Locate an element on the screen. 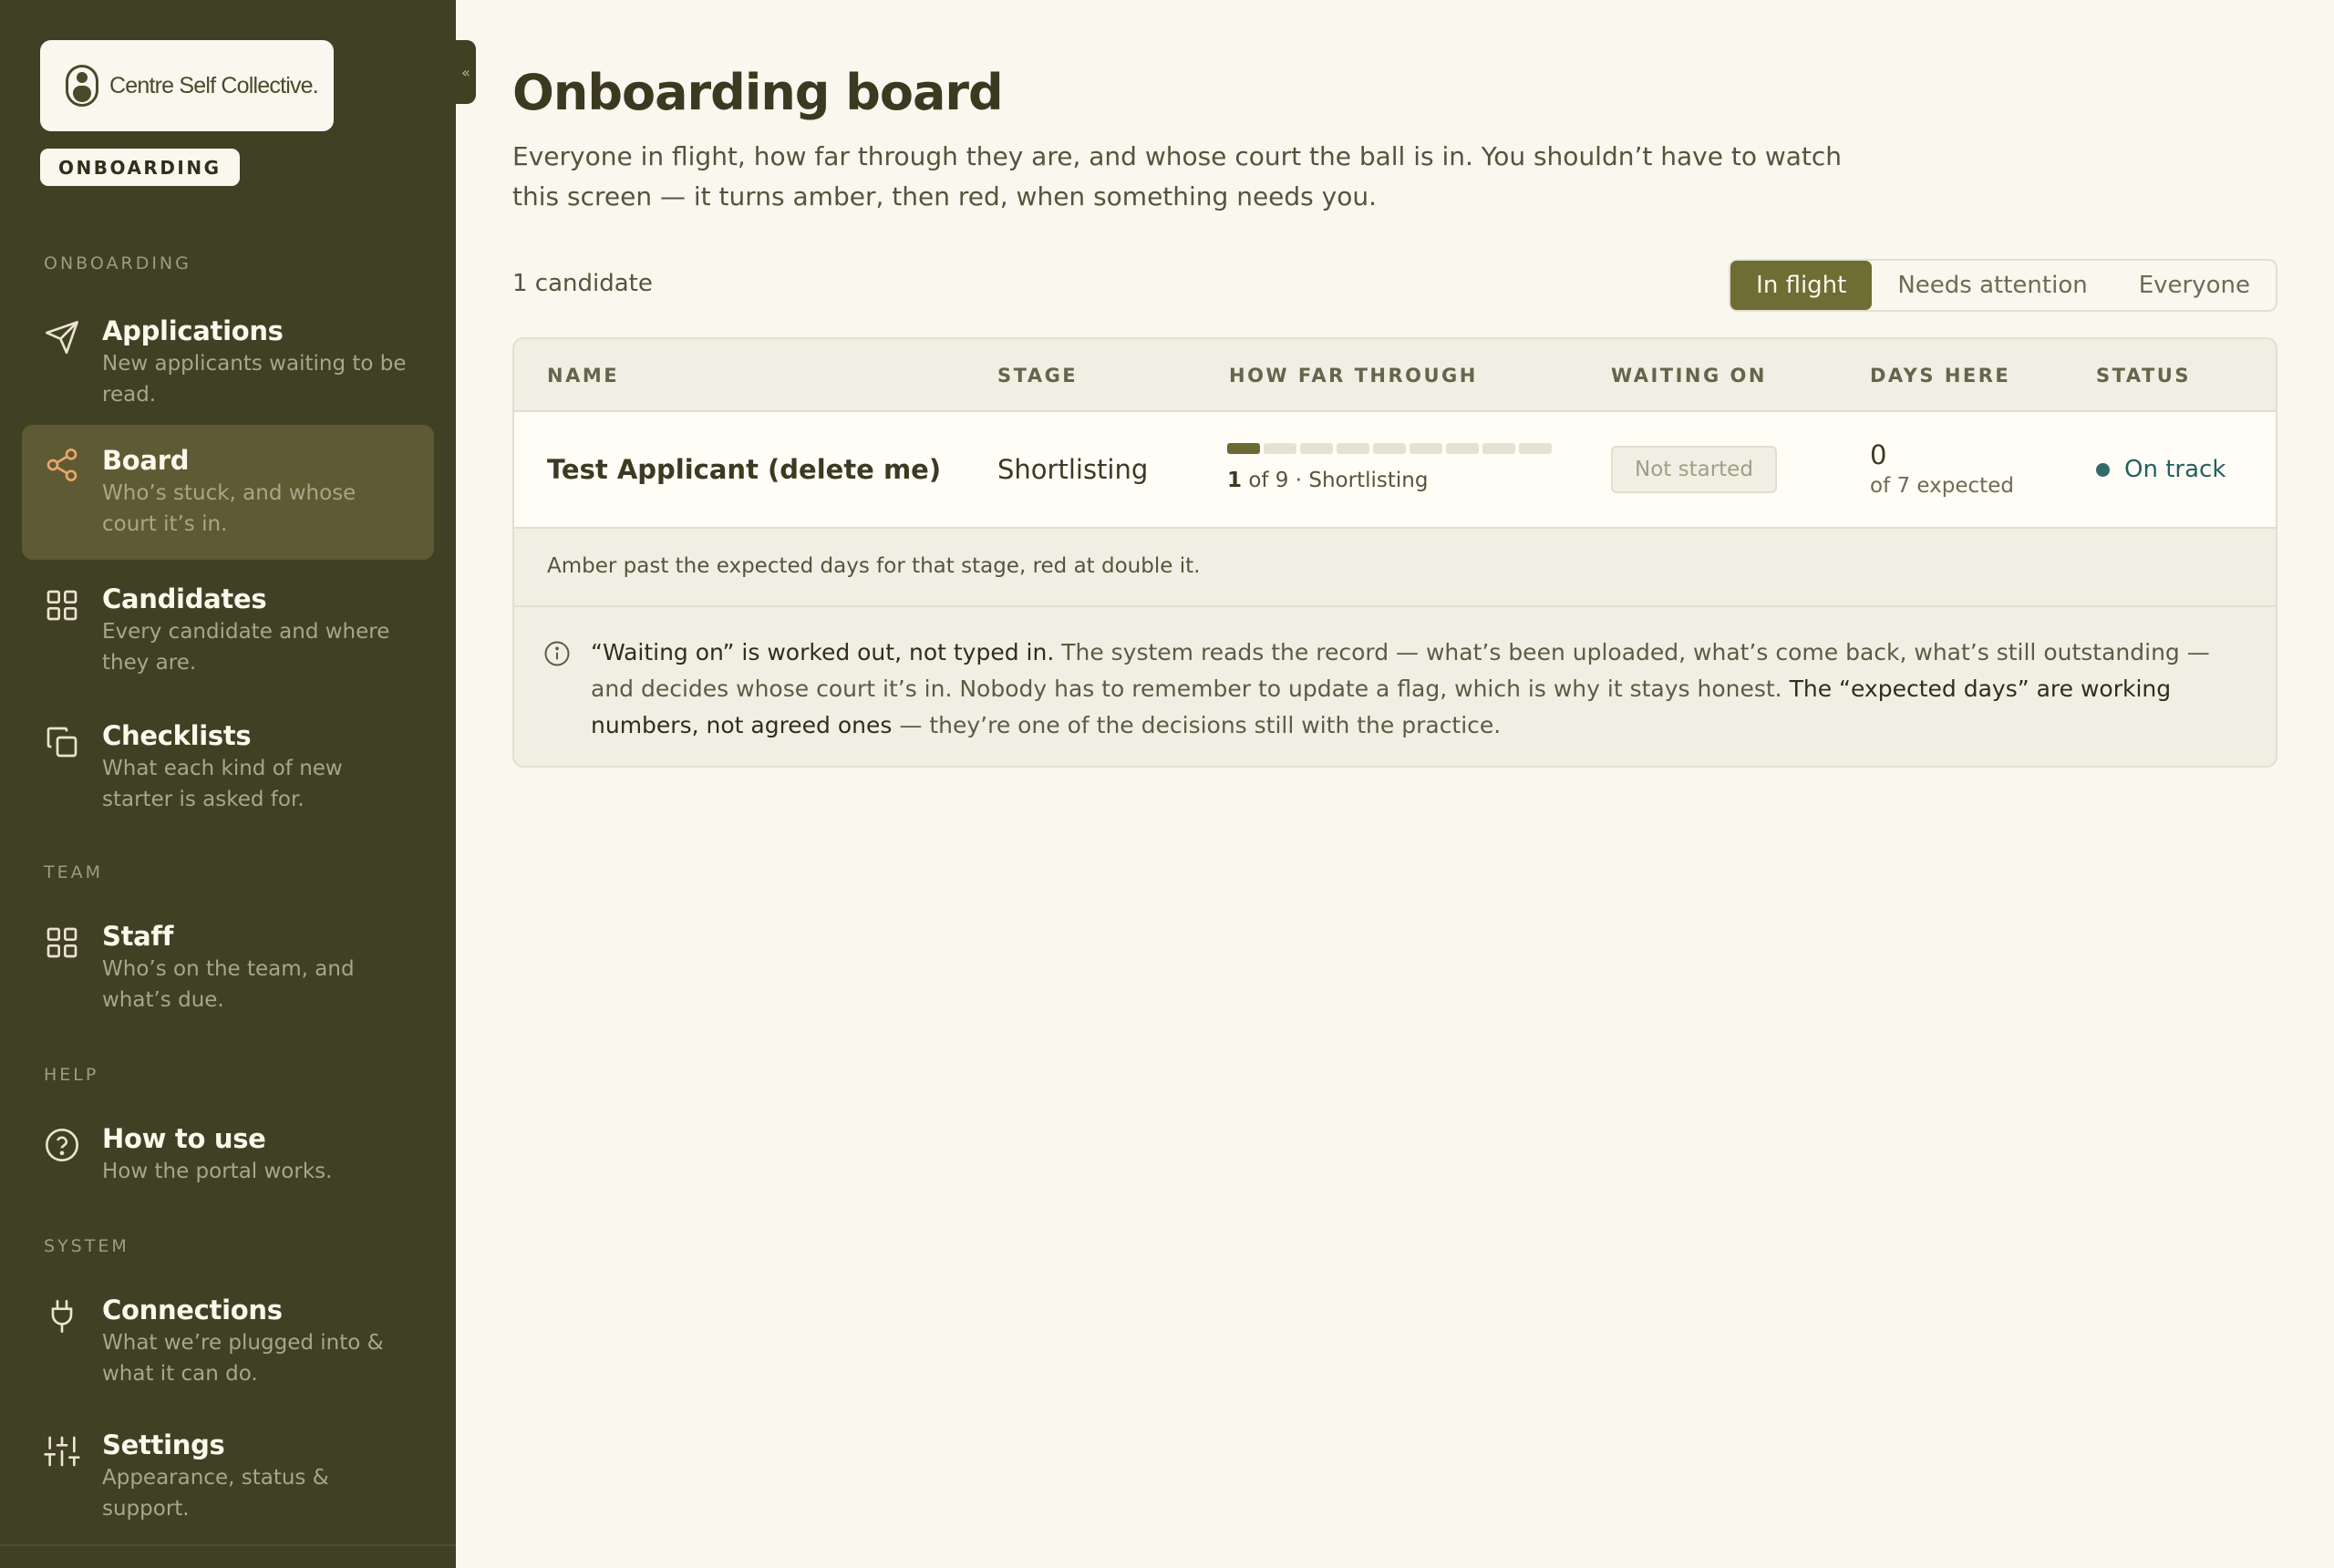 Image resolution: width=2334 pixels, height=1568 pixels. brand-logo: Centre Self Collective. is located at coordinates (187, 85).